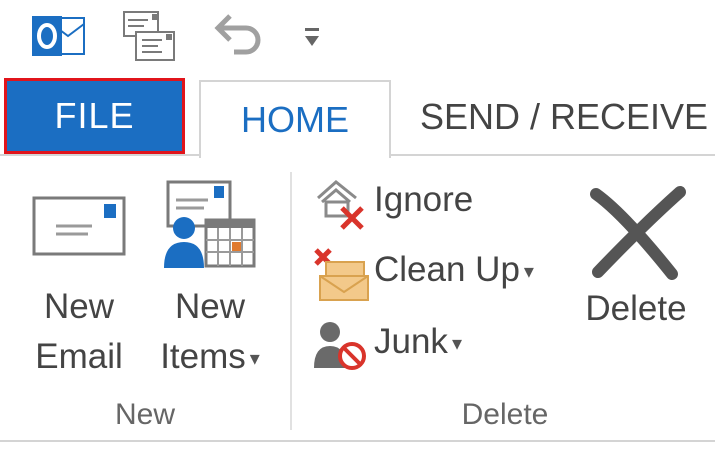  I want to click on delete-icon, so click(638, 233).